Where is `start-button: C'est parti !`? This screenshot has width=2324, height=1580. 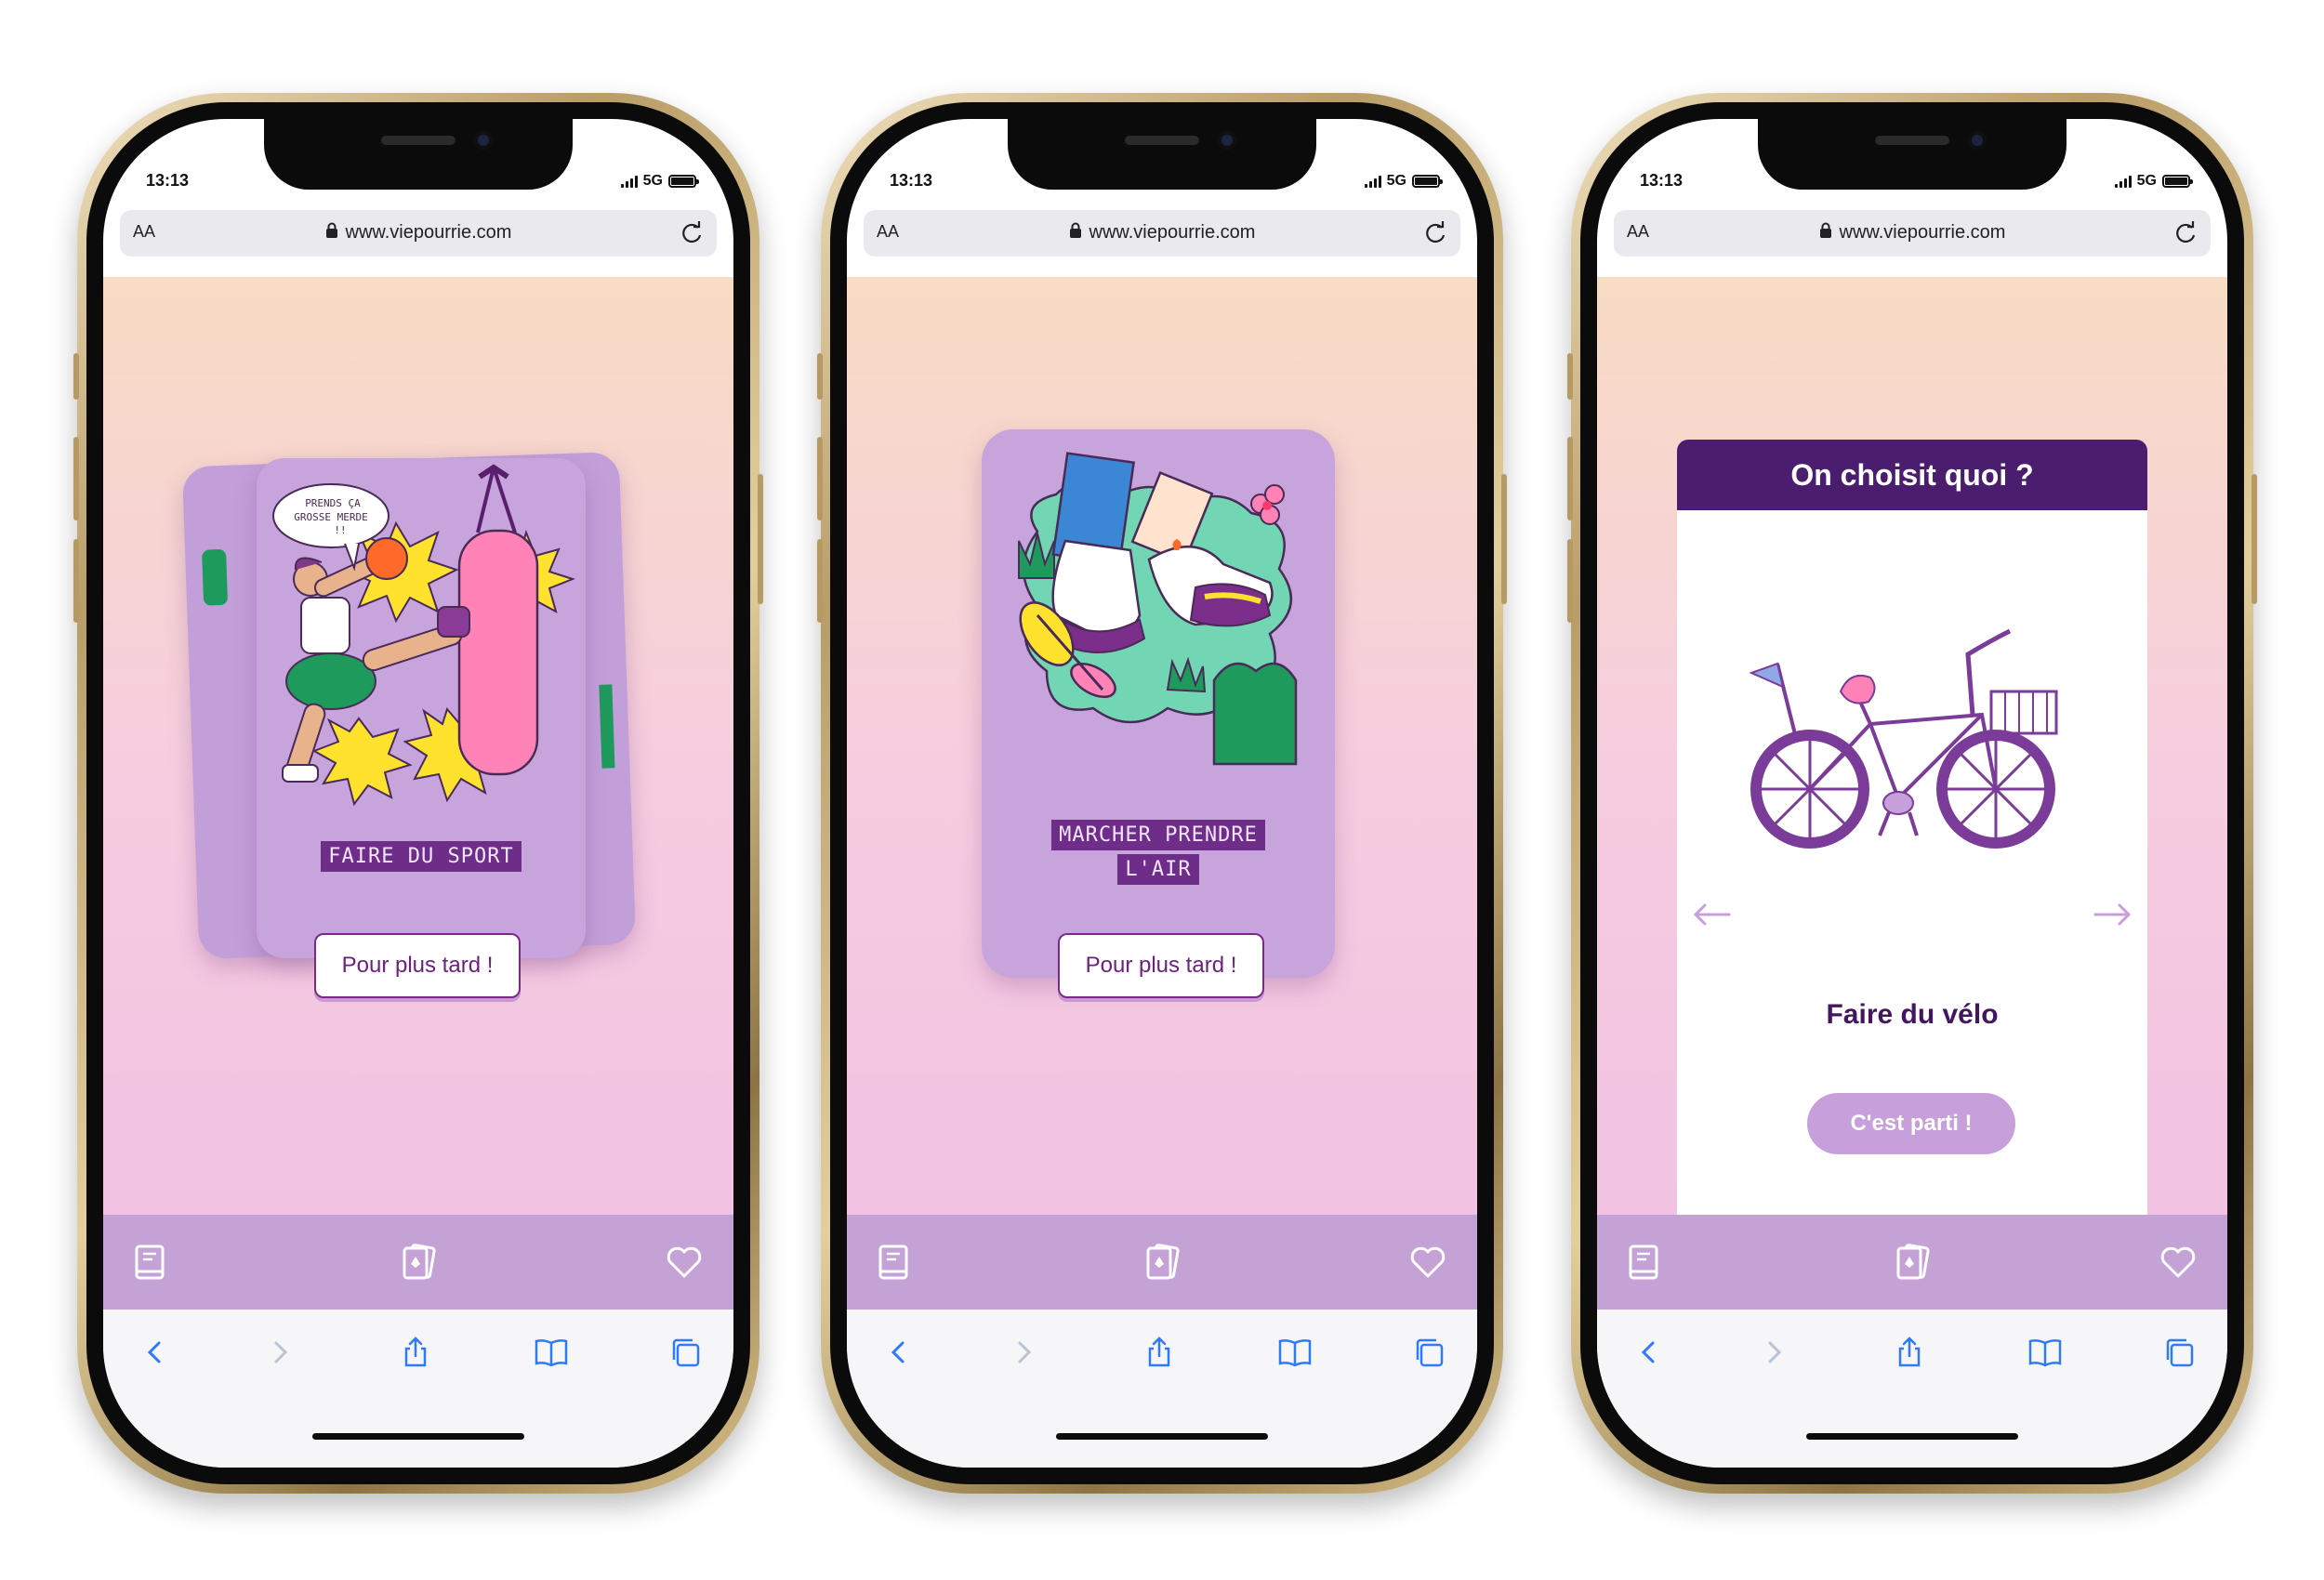
start-button: C'est parti ! is located at coordinates (1911, 1123).